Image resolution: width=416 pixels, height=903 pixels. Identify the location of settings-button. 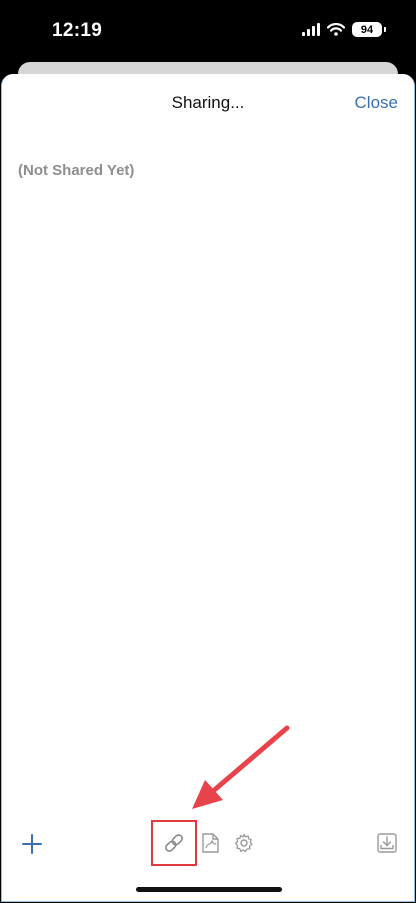
(244, 843).